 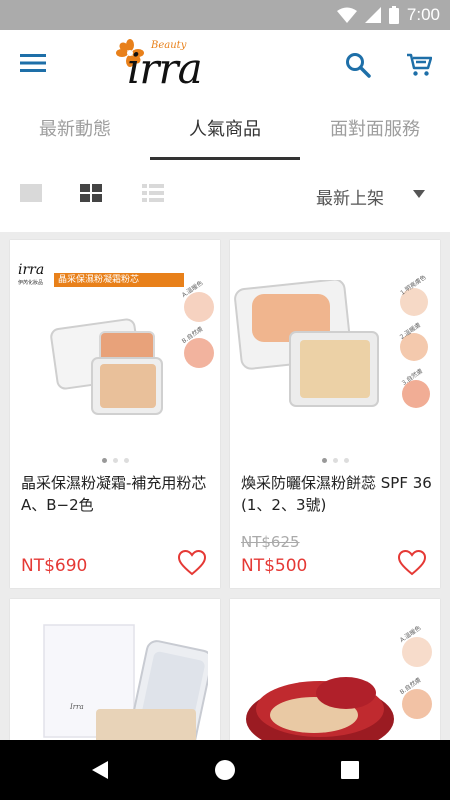 I want to click on recents-square-icon, so click(x=350, y=770).